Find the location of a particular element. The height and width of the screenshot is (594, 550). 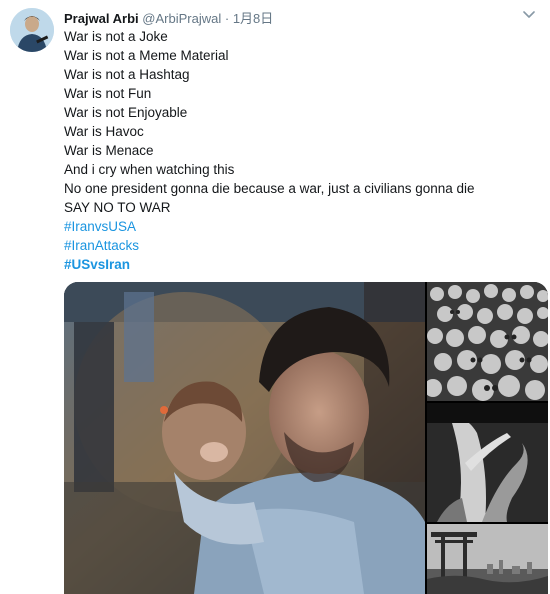

skulls-pile-photo is located at coordinates (487, 341).